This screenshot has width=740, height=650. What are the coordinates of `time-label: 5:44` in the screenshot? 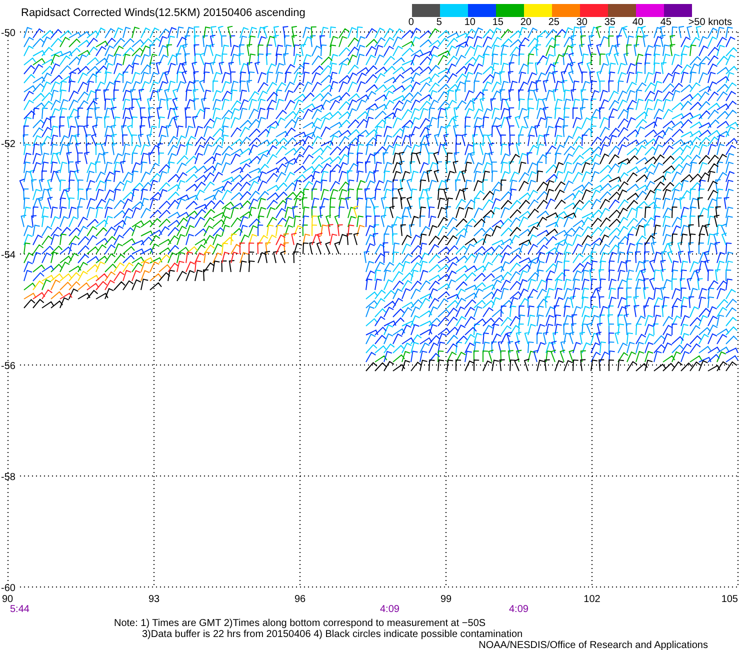 It's located at (20, 609).